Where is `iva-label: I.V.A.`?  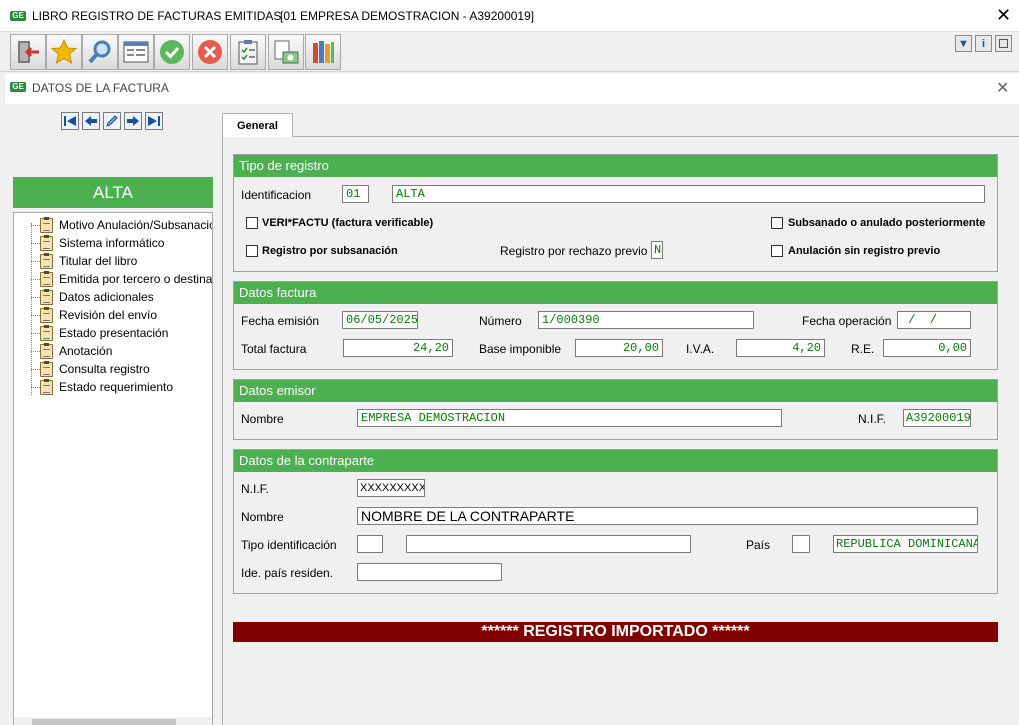 iva-label: I.V.A. is located at coordinates (700, 349).